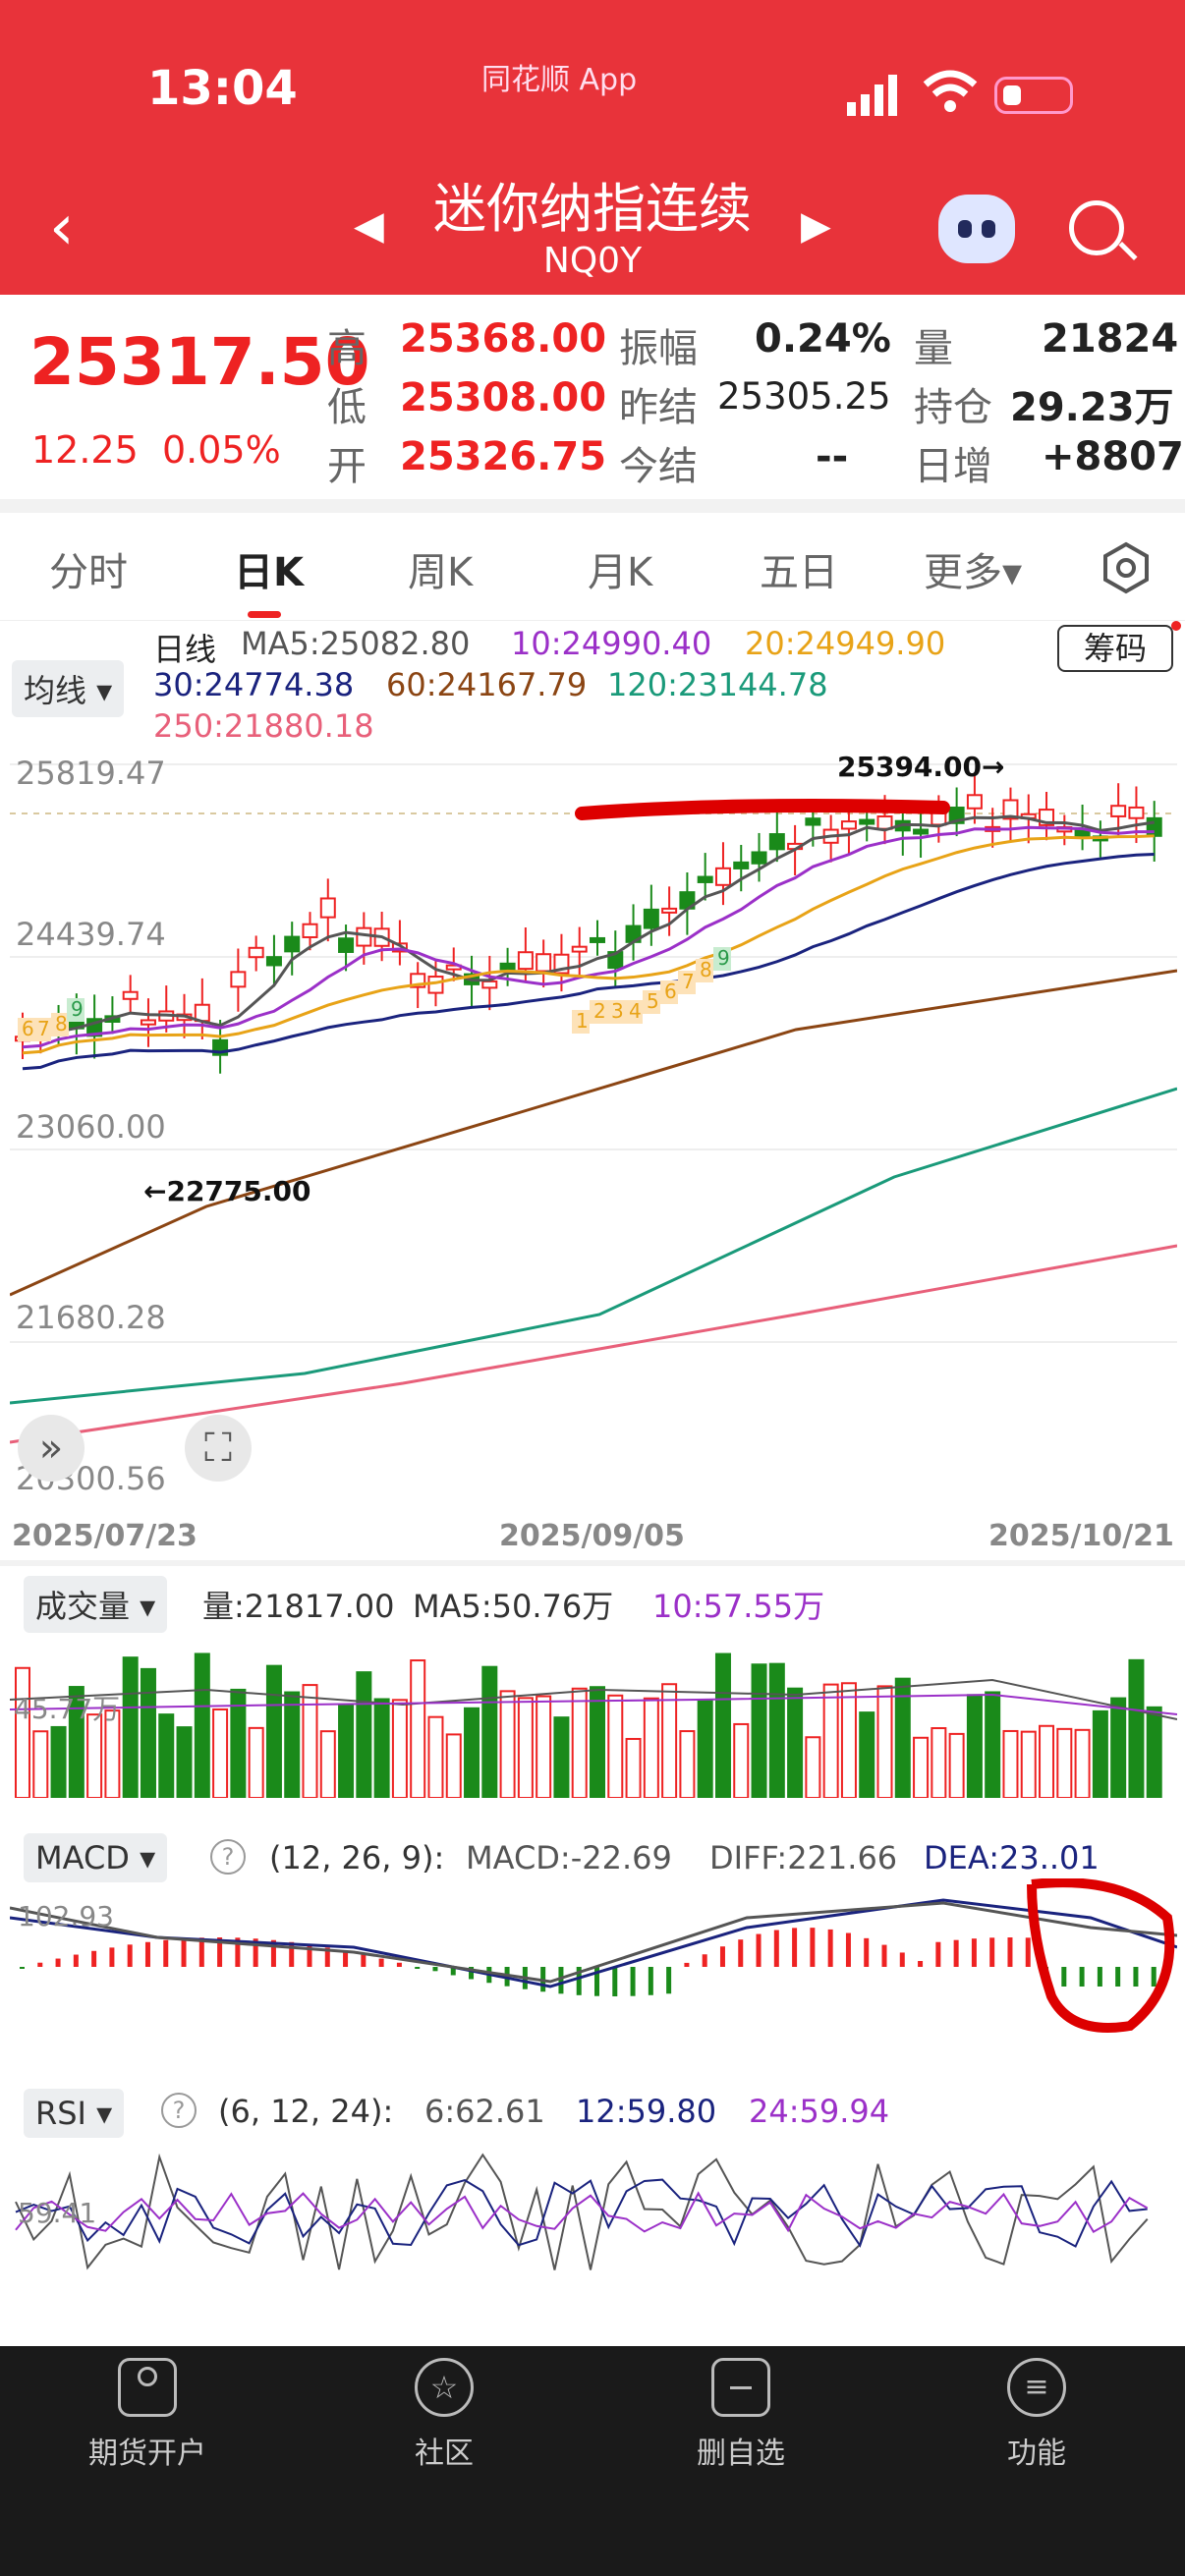  I want to click on tab-more: 更多▾, so click(973, 568).